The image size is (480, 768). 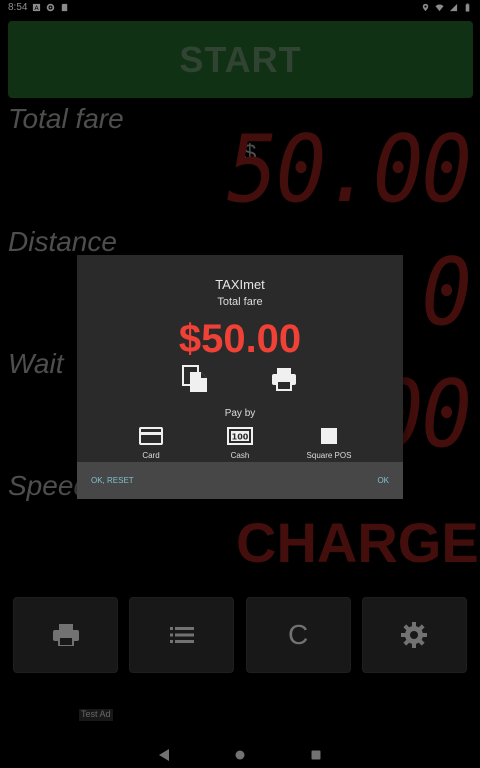 I want to click on card-icon, so click(x=151, y=436).